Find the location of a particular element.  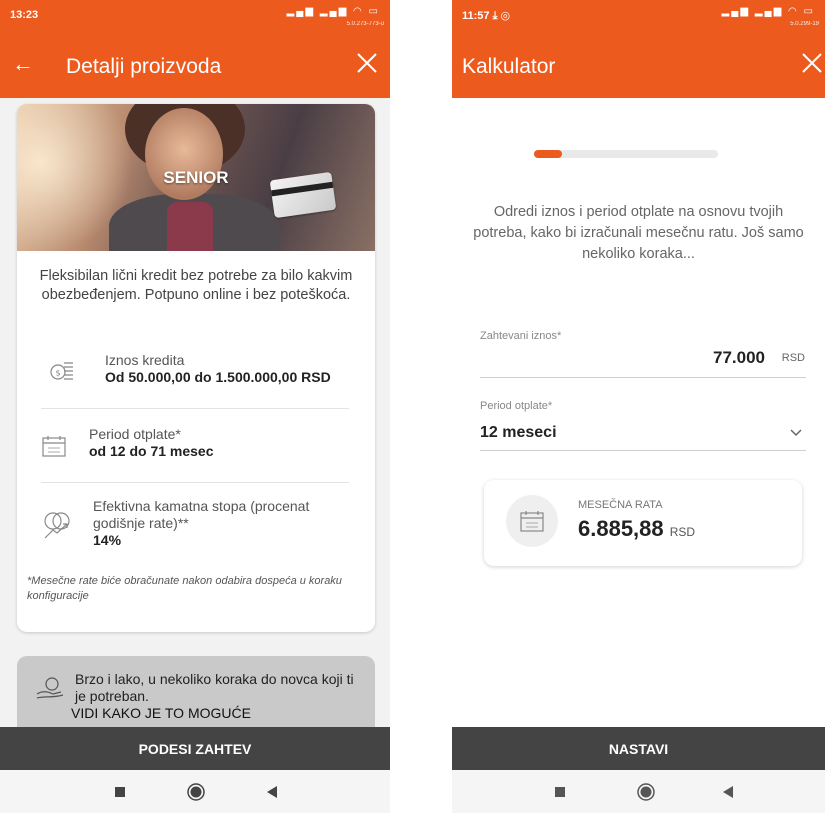

chevron-down-icon is located at coordinates (796, 433).